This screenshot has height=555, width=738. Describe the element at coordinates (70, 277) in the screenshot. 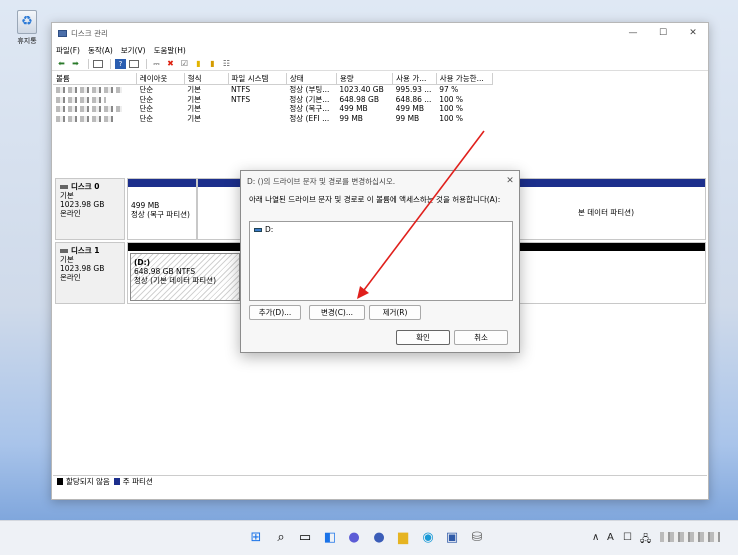

I see `disk-1-status: 온라인` at that location.